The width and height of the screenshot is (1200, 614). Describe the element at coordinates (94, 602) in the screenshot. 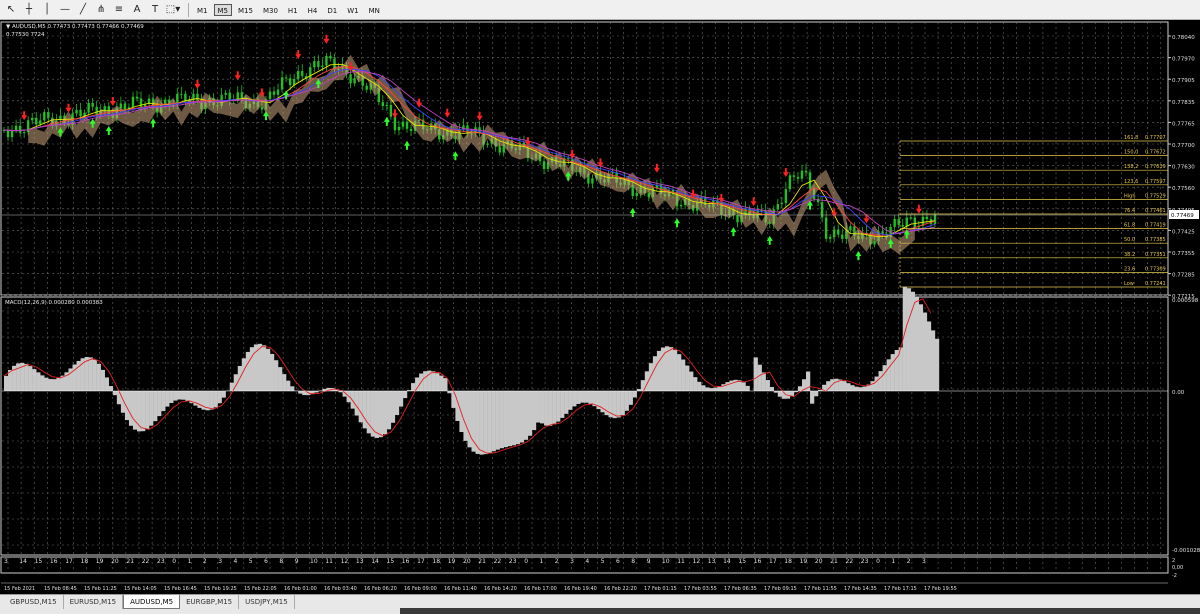

I see `tab-eurusd-m15: EURUSD,M15` at that location.